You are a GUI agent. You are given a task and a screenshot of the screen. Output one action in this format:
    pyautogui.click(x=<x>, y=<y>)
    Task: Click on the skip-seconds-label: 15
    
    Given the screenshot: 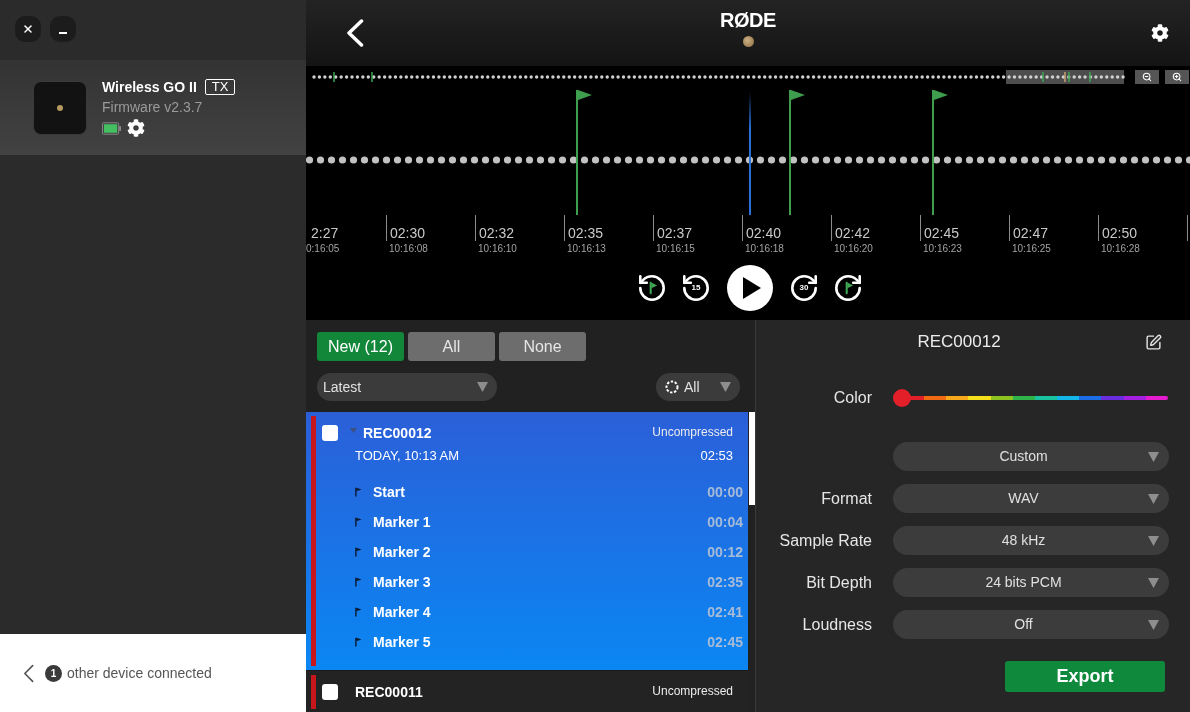 What is the action you would take?
    pyautogui.click(x=696, y=287)
    